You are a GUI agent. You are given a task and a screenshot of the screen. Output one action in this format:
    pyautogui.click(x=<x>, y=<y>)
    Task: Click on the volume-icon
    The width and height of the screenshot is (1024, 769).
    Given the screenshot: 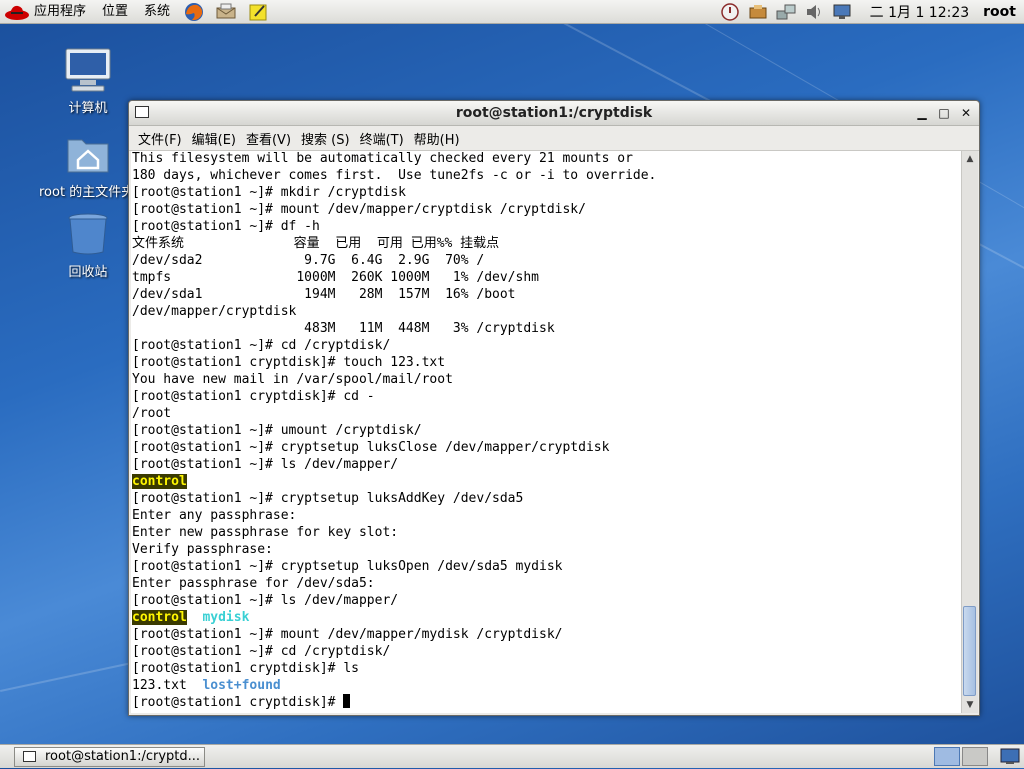 What is the action you would take?
    pyautogui.click(x=814, y=12)
    